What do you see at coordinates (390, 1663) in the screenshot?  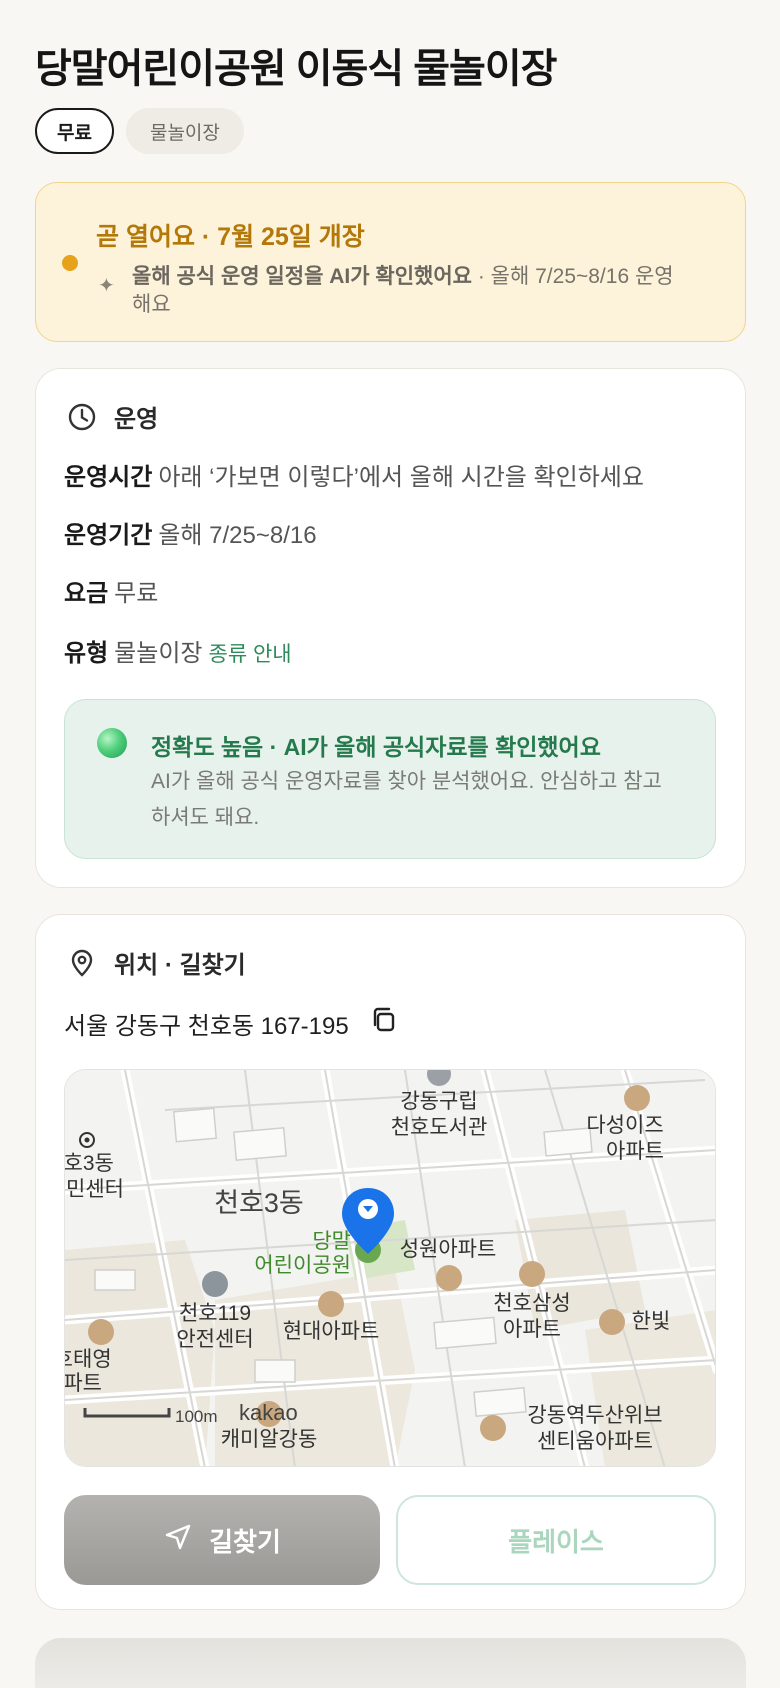 I see `next-card-peek` at bounding box center [390, 1663].